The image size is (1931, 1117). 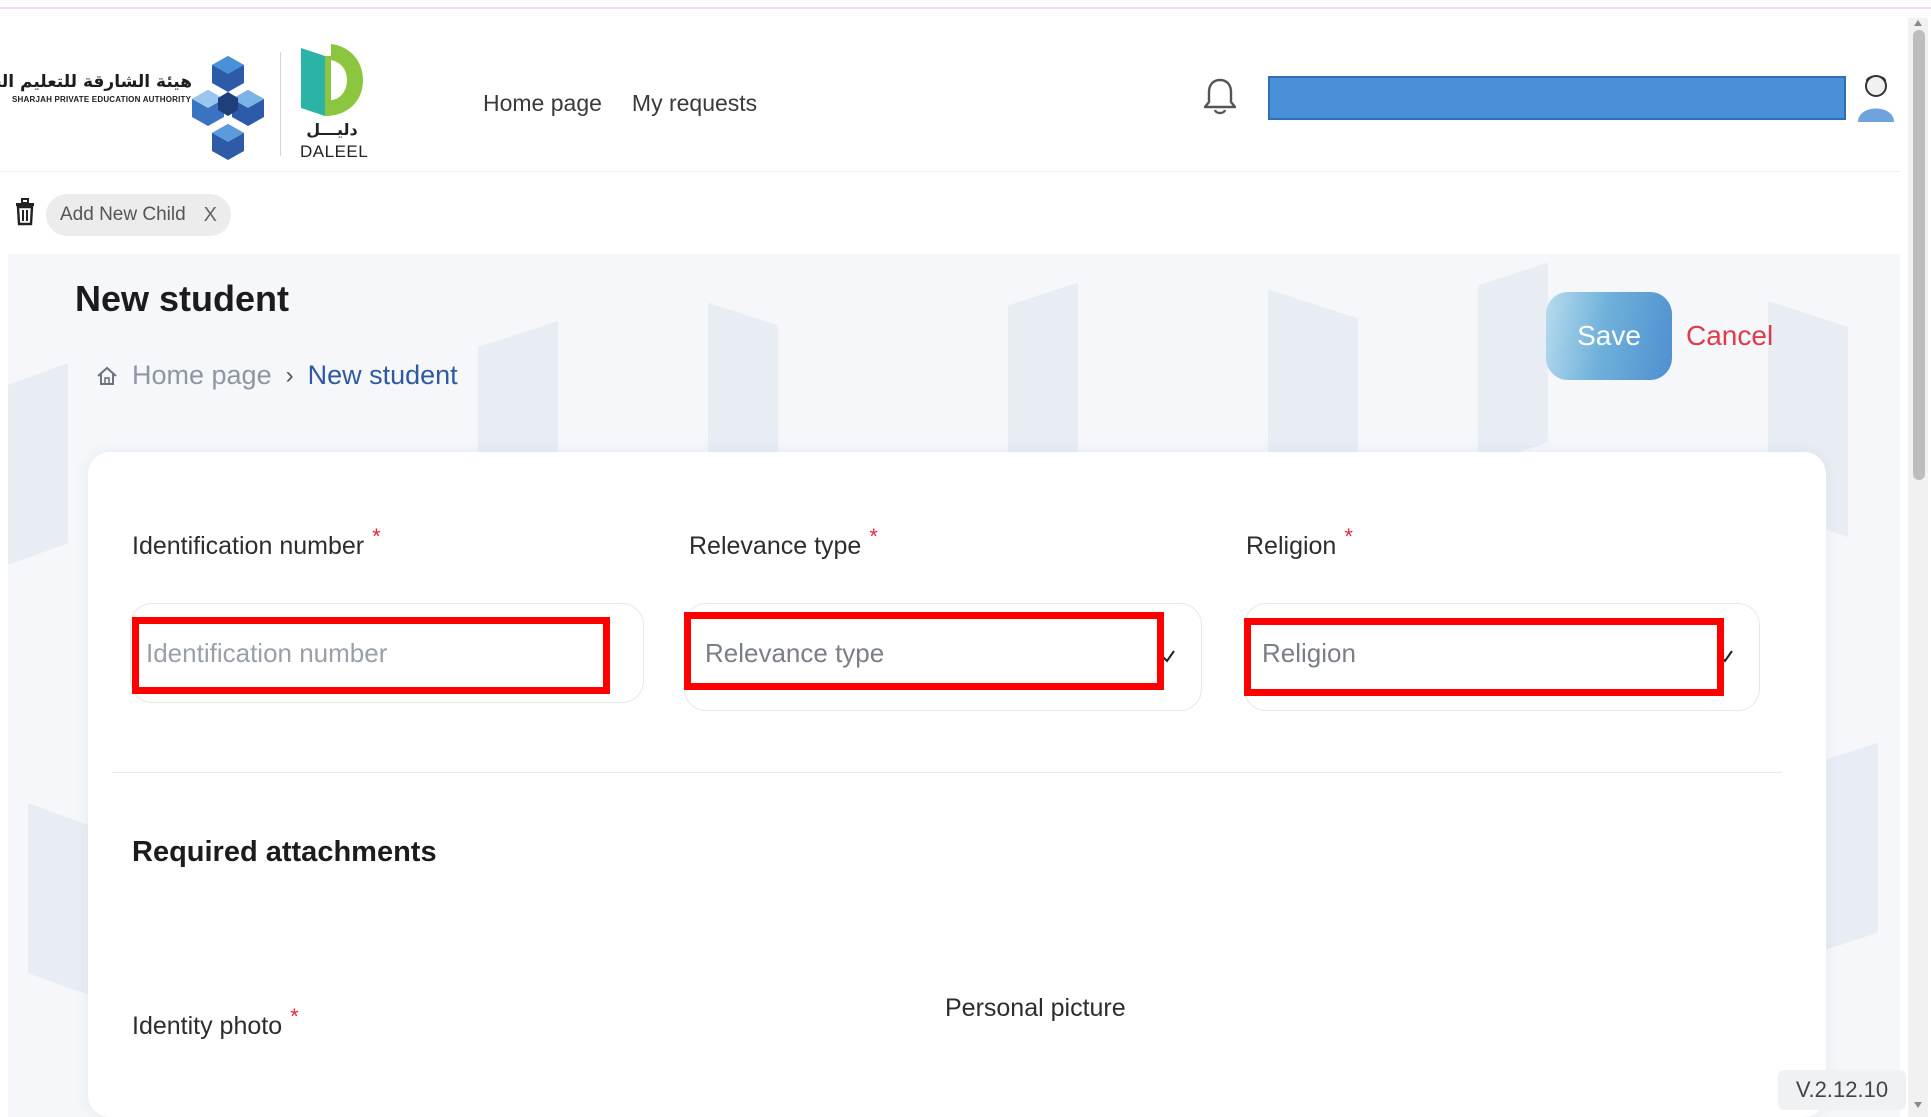 What do you see at coordinates (1557, 98) in the screenshot?
I see `user-name-bar` at bounding box center [1557, 98].